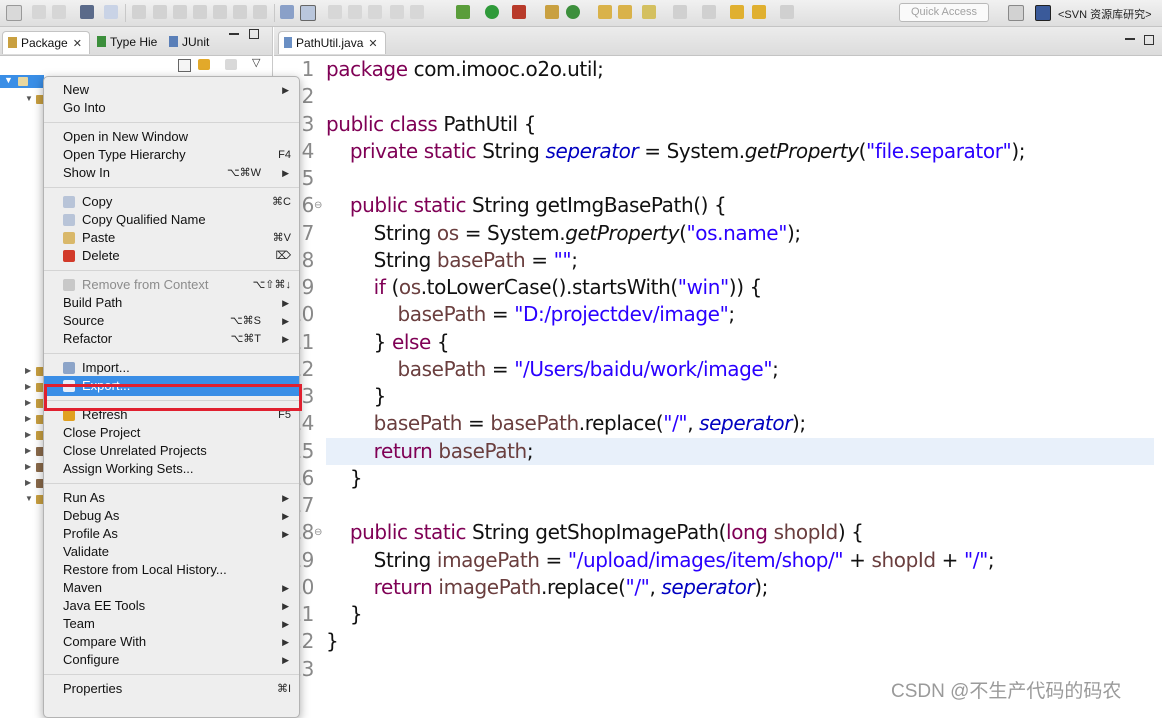 The height and width of the screenshot is (718, 1162). Describe the element at coordinates (39, 12) in the screenshot. I see `save-icon` at that location.